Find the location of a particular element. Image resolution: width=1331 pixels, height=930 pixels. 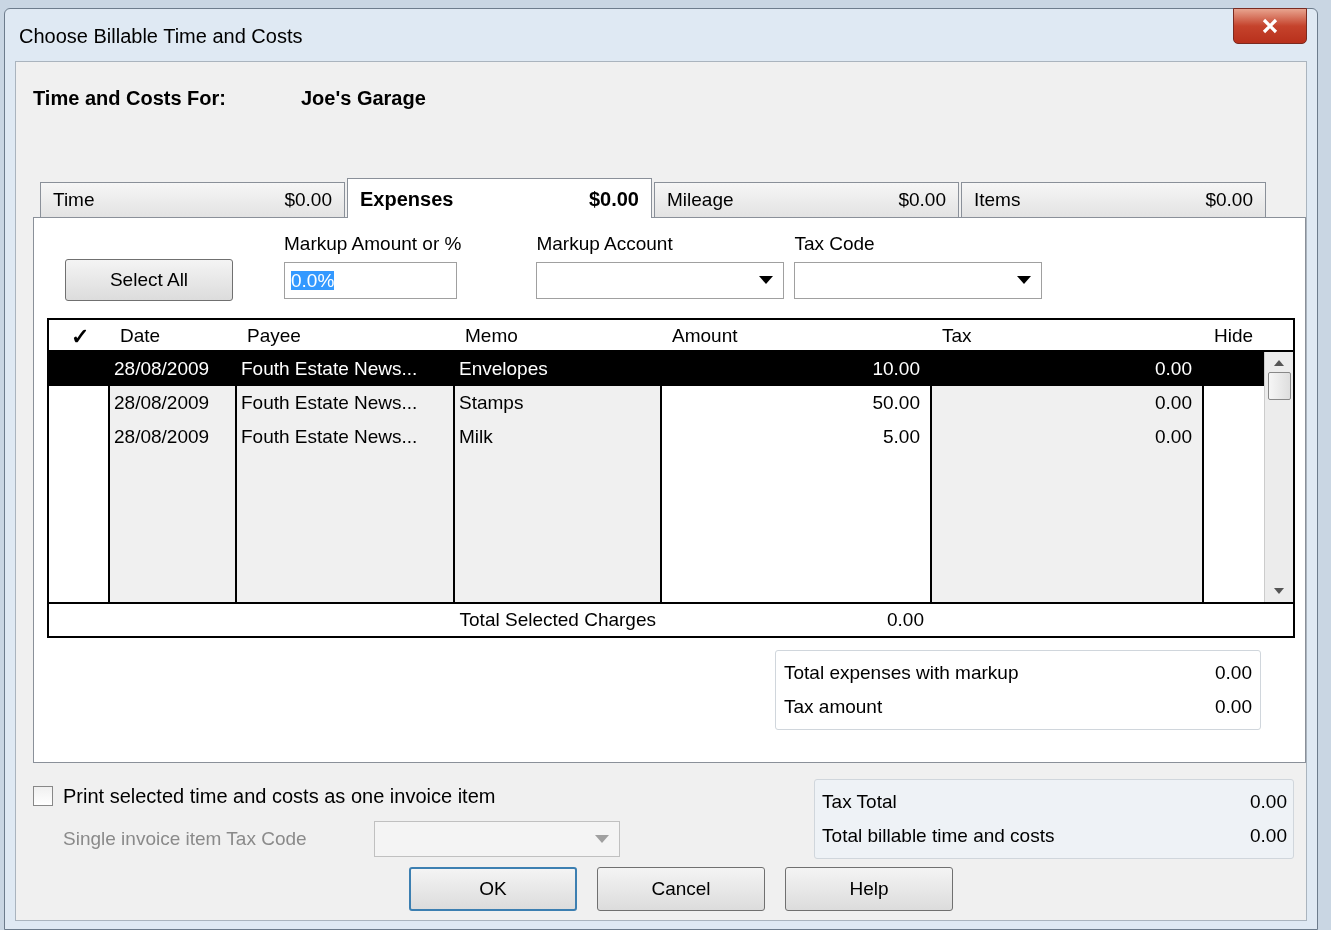

scroll-up-icon is located at coordinates (1279, 363).